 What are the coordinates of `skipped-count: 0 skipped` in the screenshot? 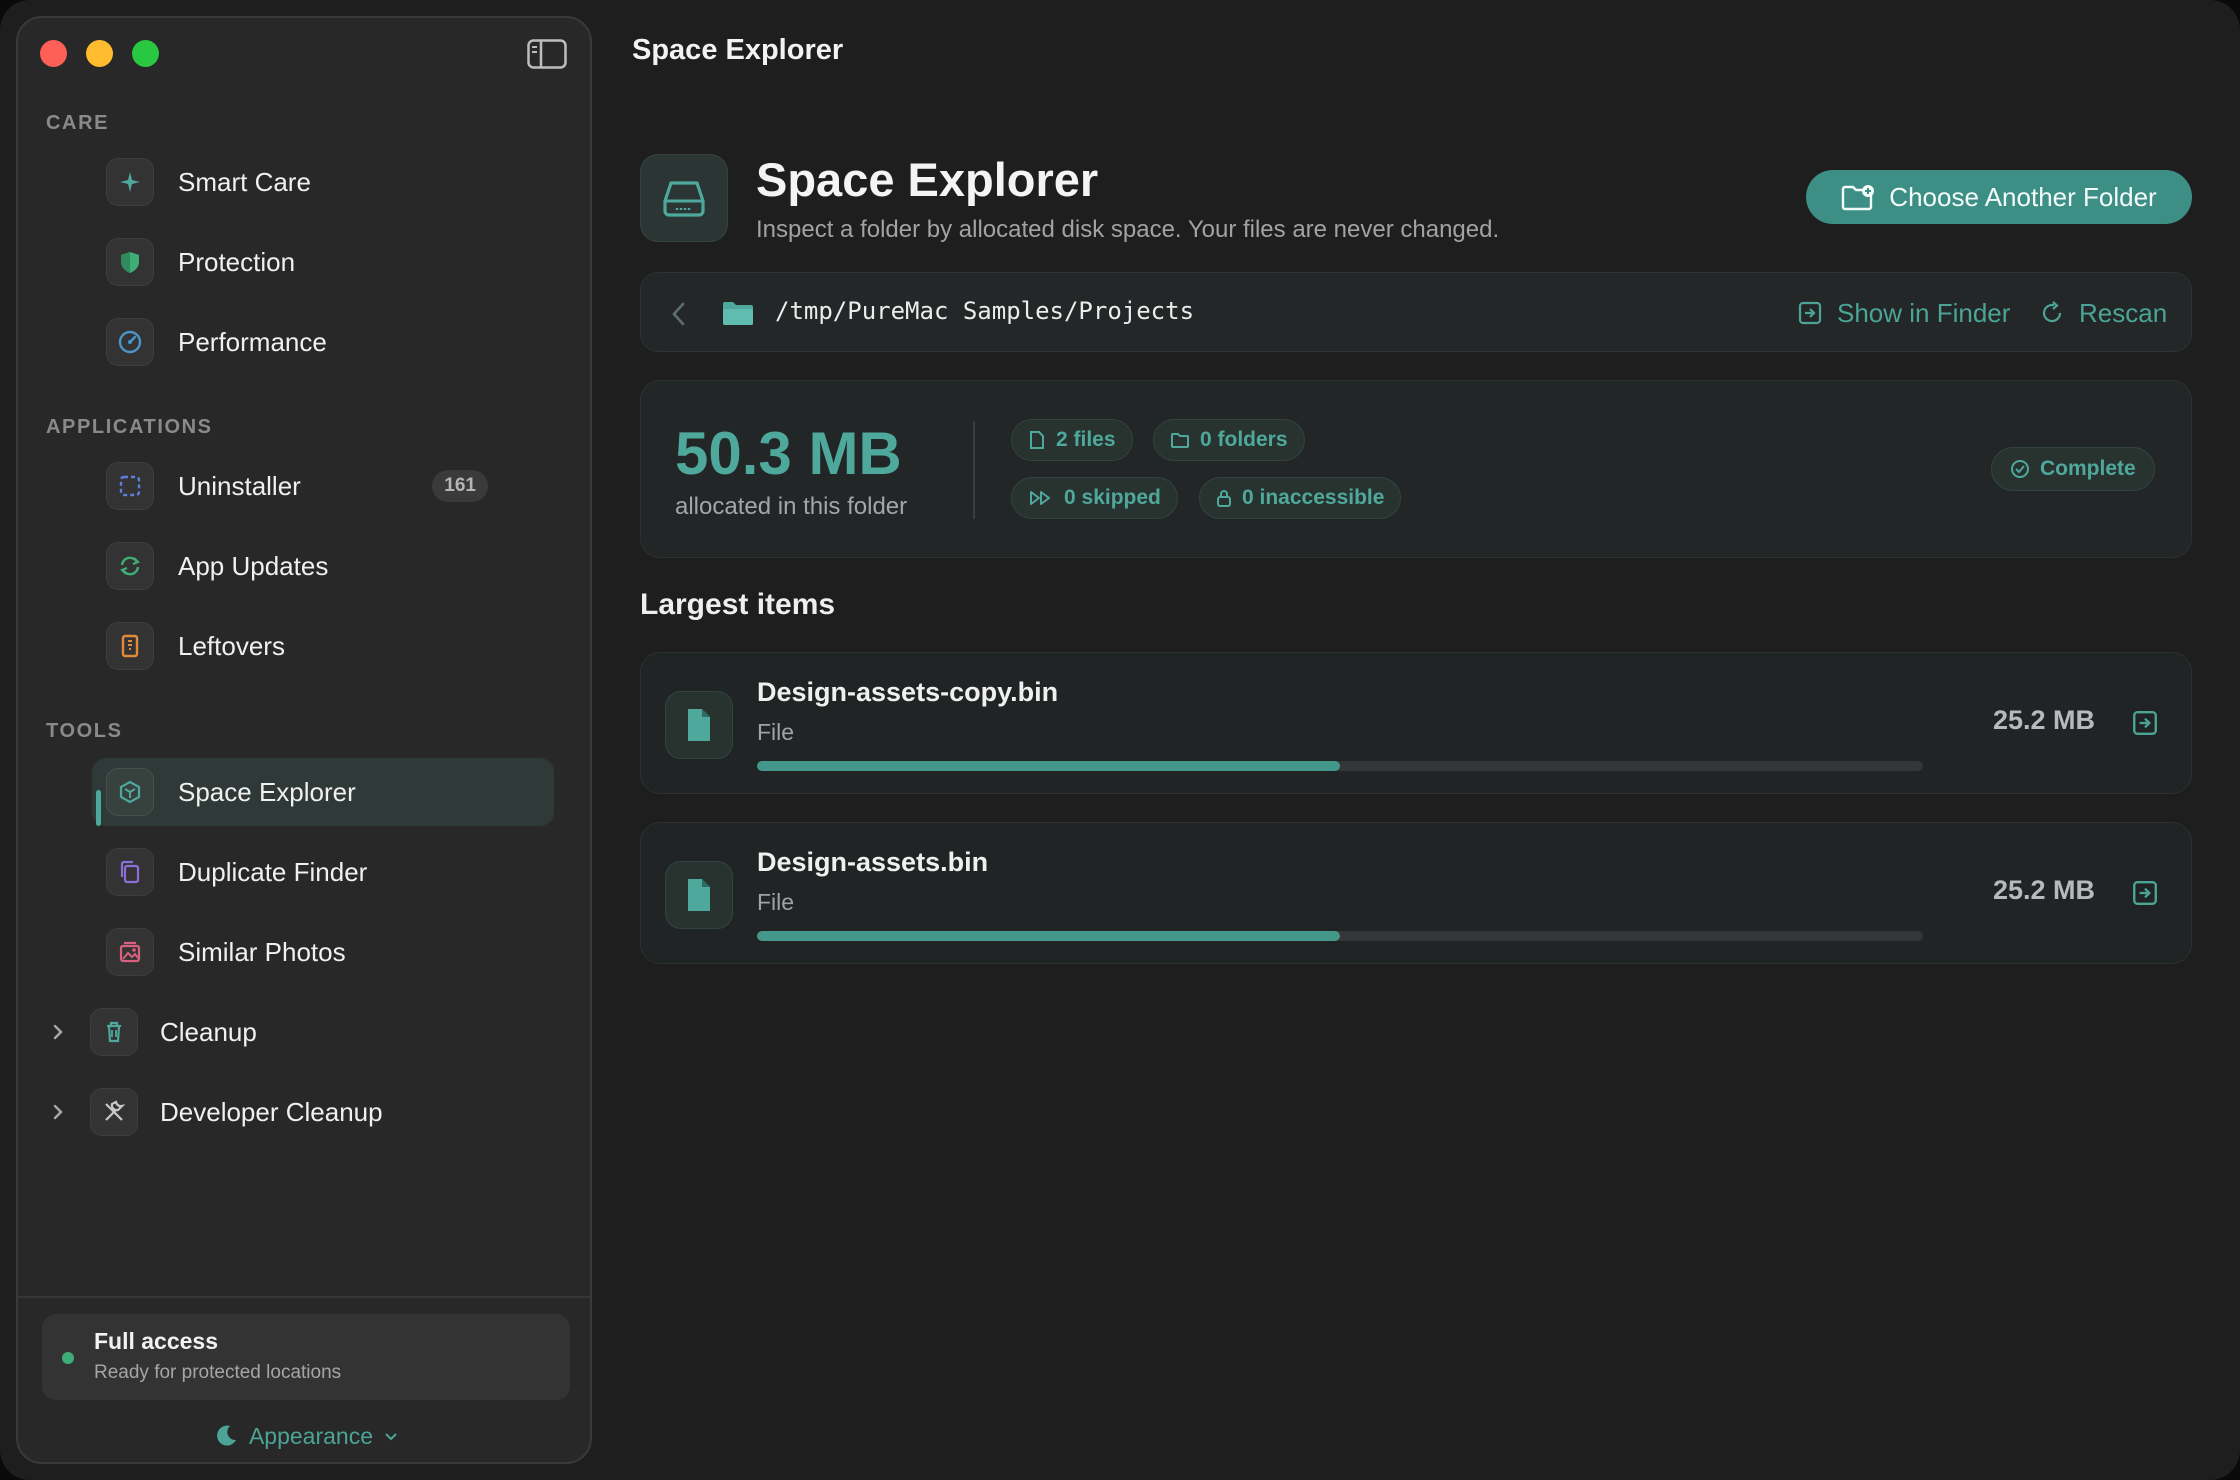 It's located at (1112, 497).